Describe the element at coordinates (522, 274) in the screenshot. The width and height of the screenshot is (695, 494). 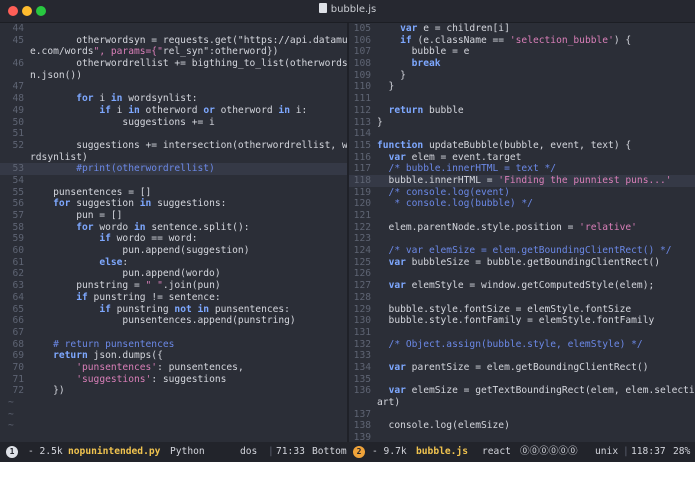
I see `code-line: 126` at that location.